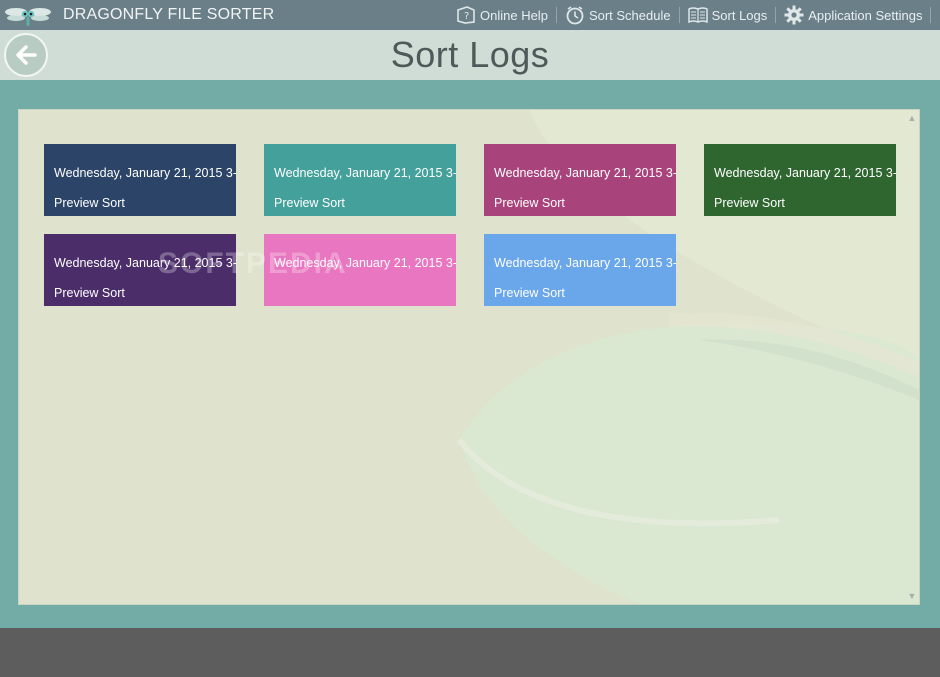  What do you see at coordinates (470, 652) in the screenshot?
I see `footer-bar` at bounding box center [470, 652].